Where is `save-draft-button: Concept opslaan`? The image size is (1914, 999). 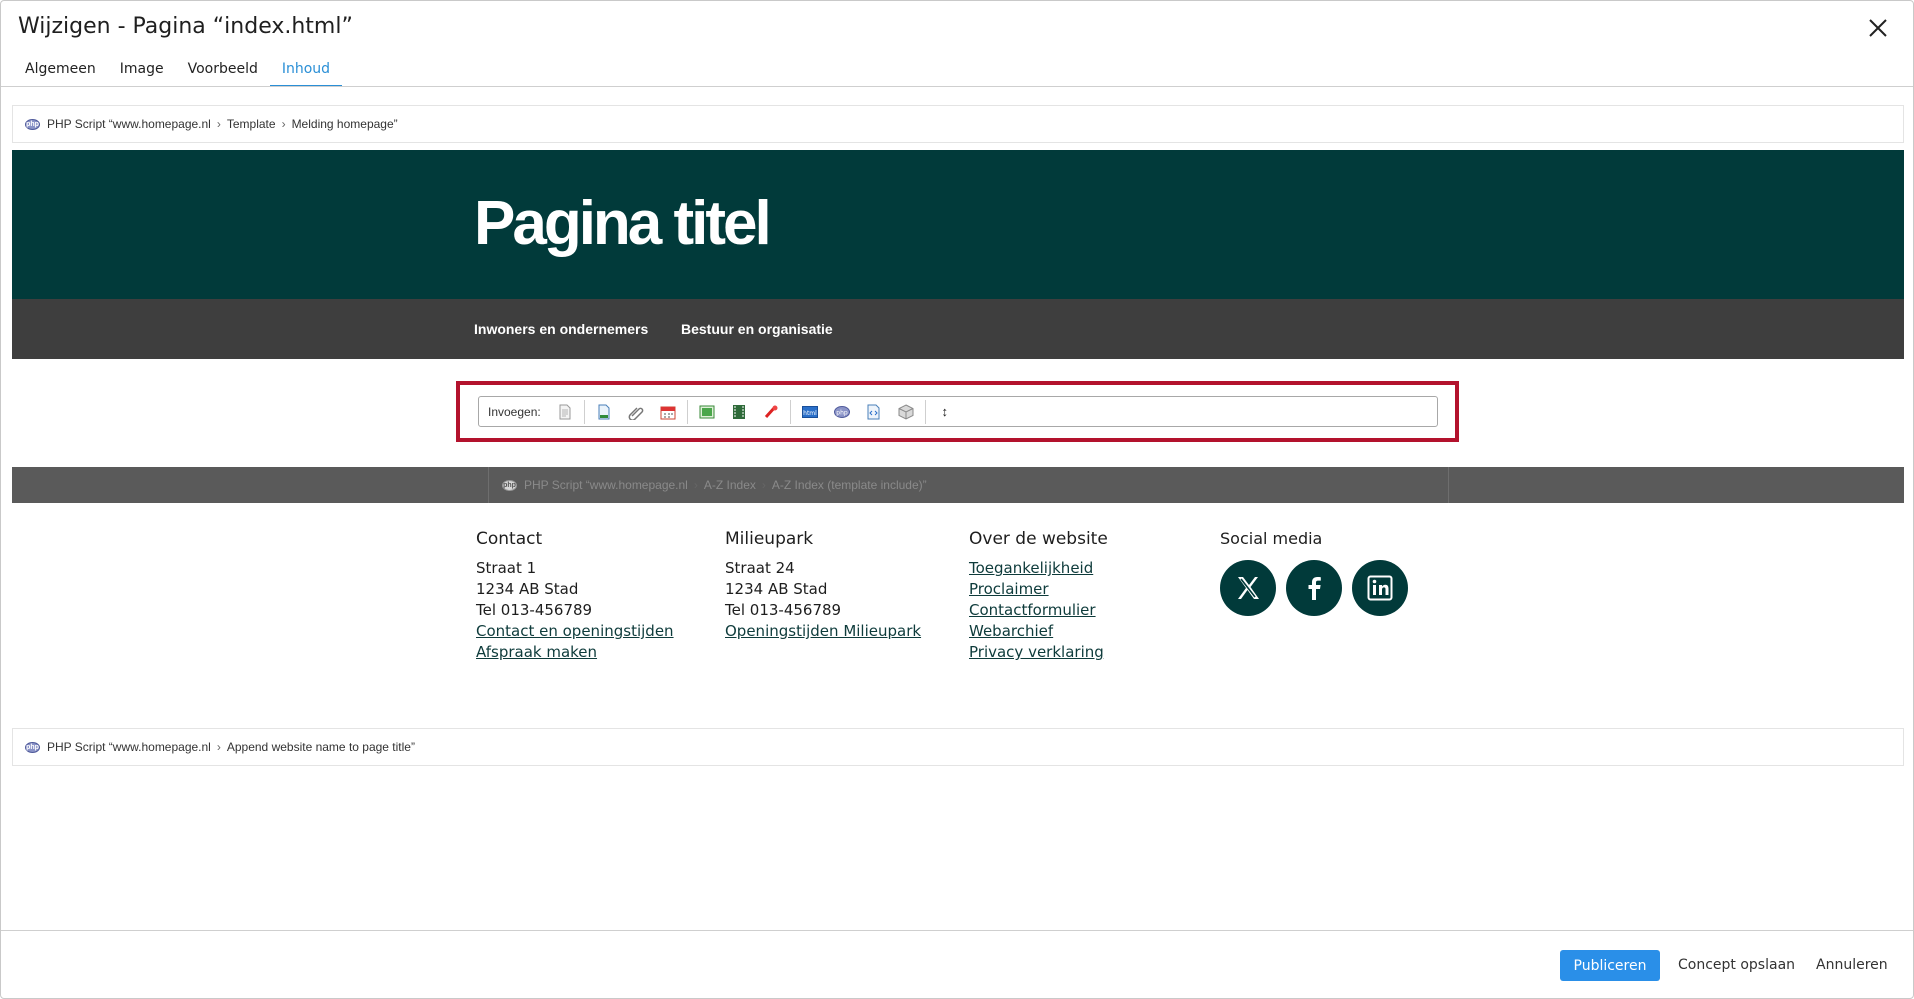
save-draft-button: Concept opslaan is located at coordinates (1736, 965).